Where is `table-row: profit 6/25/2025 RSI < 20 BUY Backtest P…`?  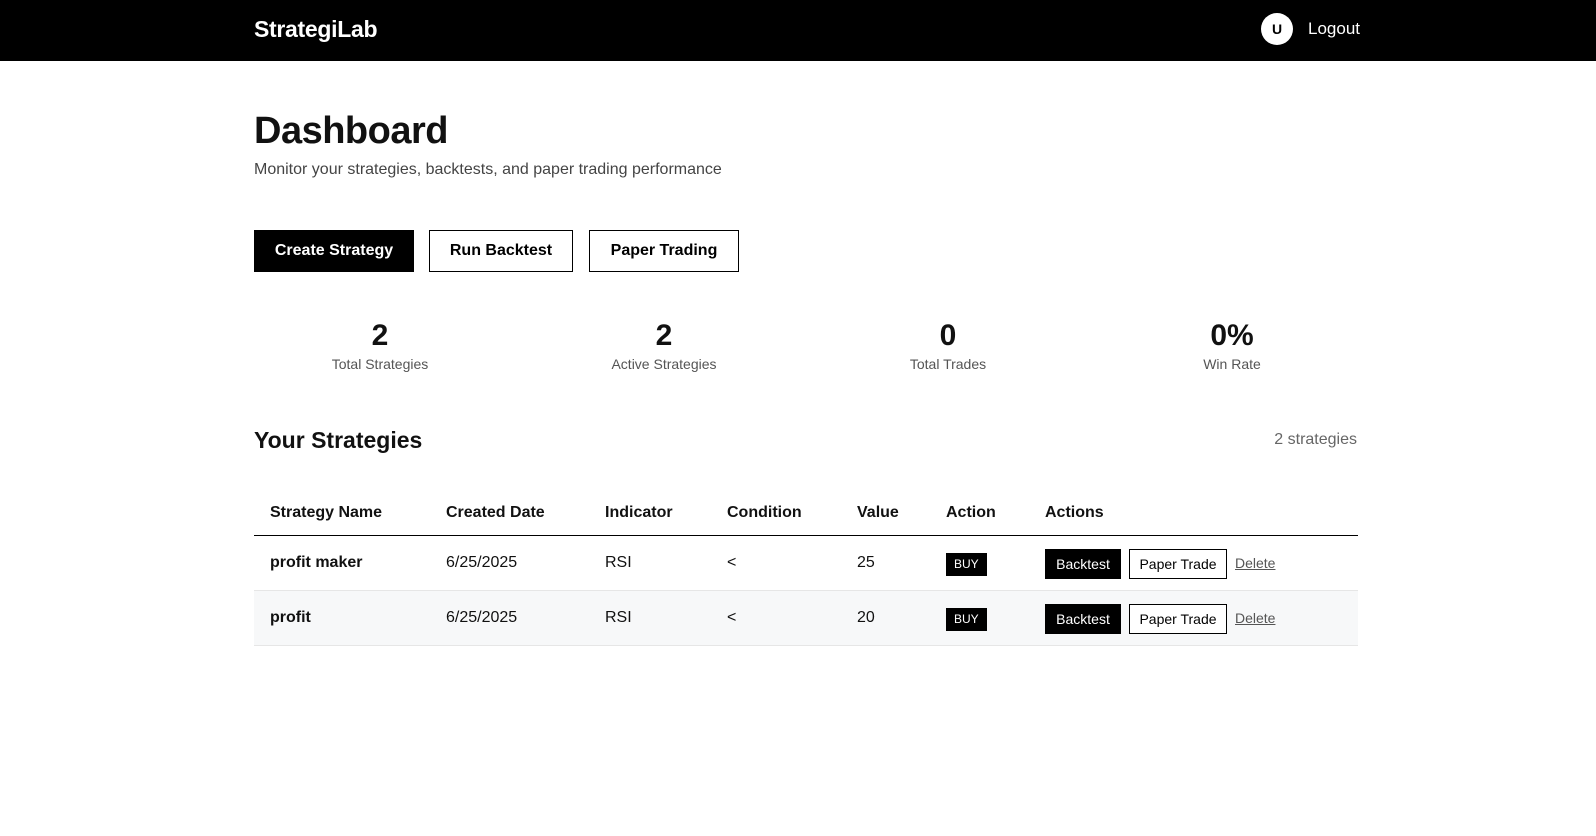
table-row: profit 6/25/2025 RSI < 20 BUY Backtest P… is located at coordinates (806, 618).